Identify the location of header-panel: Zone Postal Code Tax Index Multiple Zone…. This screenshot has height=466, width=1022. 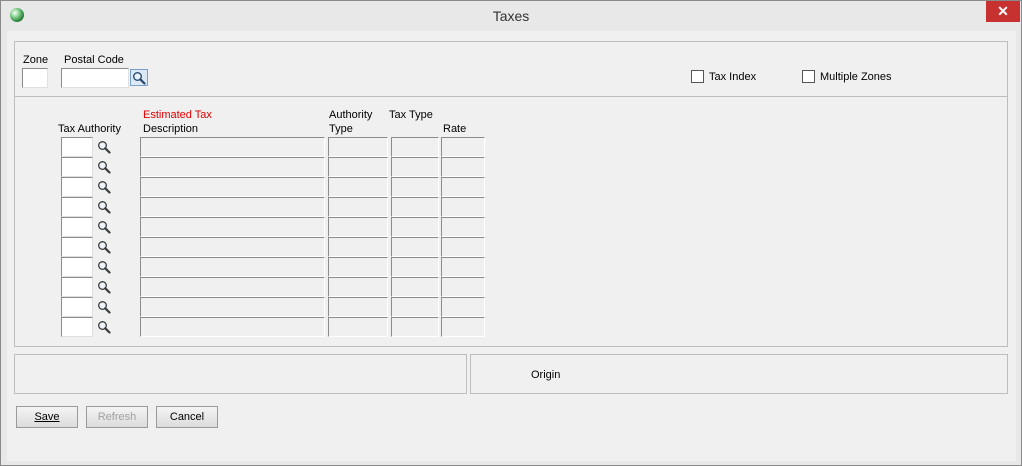
(511, 69).